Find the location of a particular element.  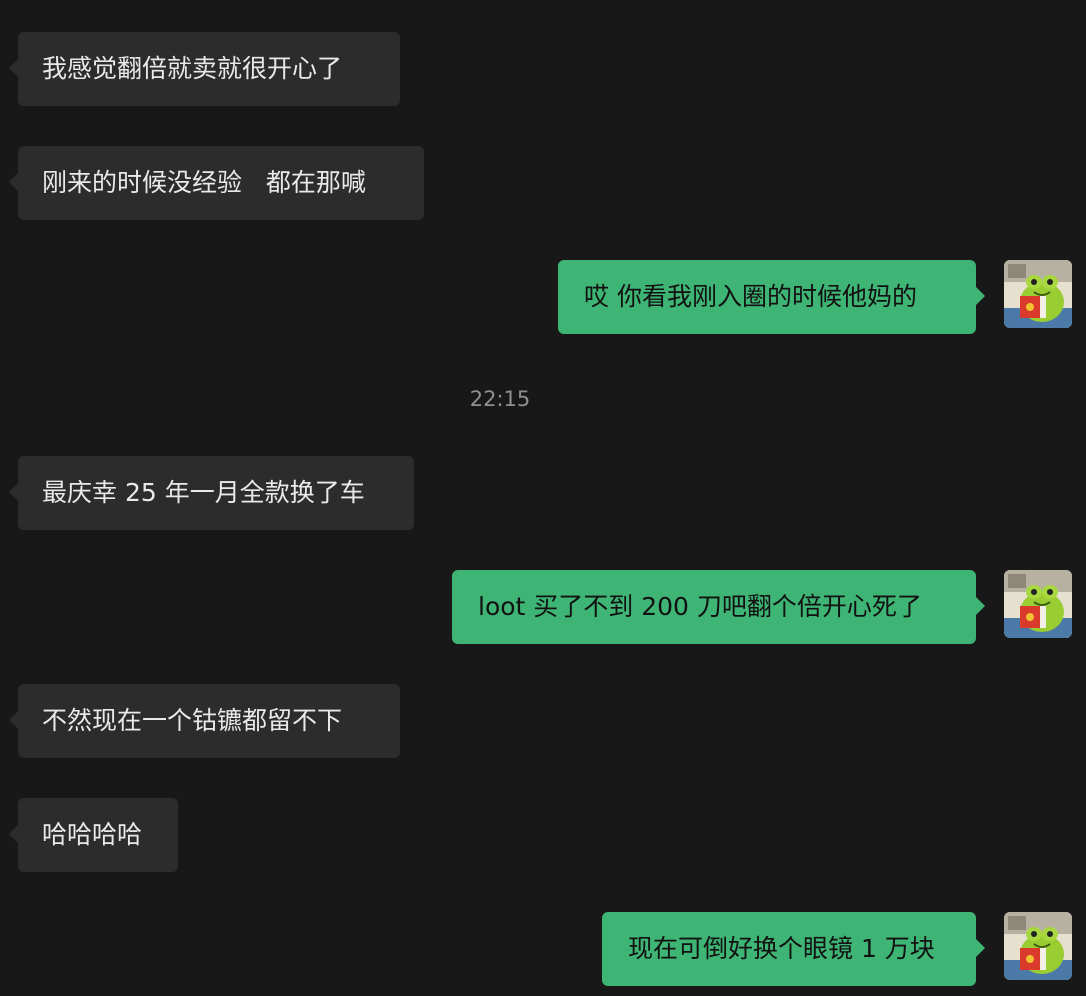

incoming-message-bubble: 我感觉翻倍就卖就很开心了 is located at coordinates (204, 69).